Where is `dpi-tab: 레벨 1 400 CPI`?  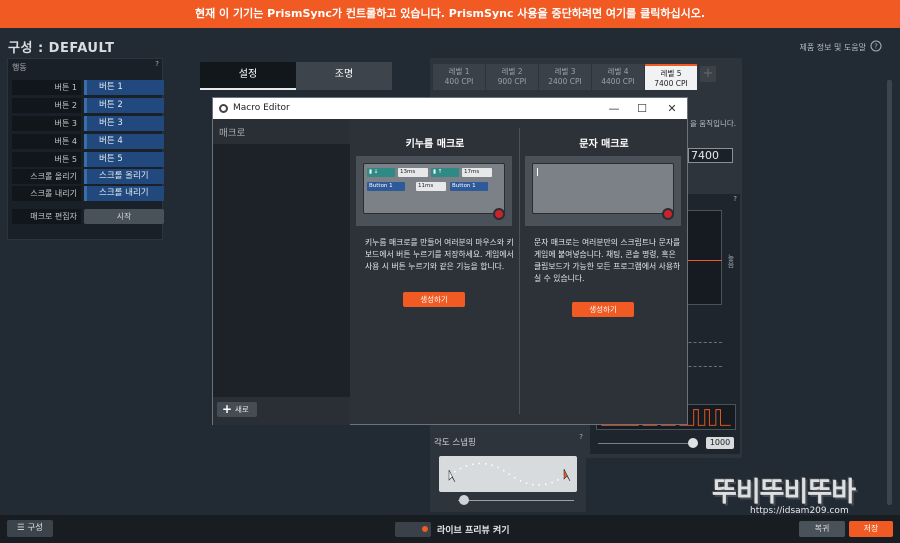
dpi-tab: 레벨 1 400 CPI is located at coordinates (459, 77).